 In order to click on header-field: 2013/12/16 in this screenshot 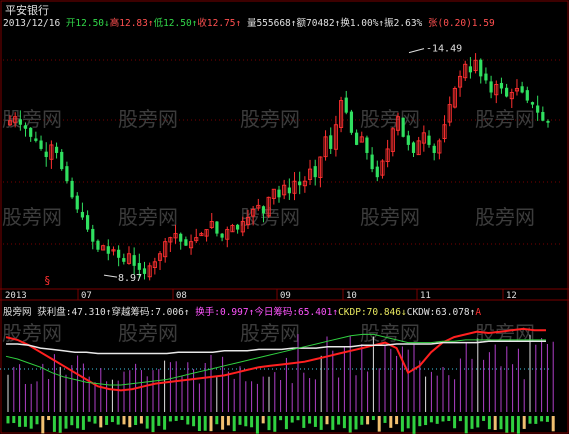, I will do `click(32, 23)`.